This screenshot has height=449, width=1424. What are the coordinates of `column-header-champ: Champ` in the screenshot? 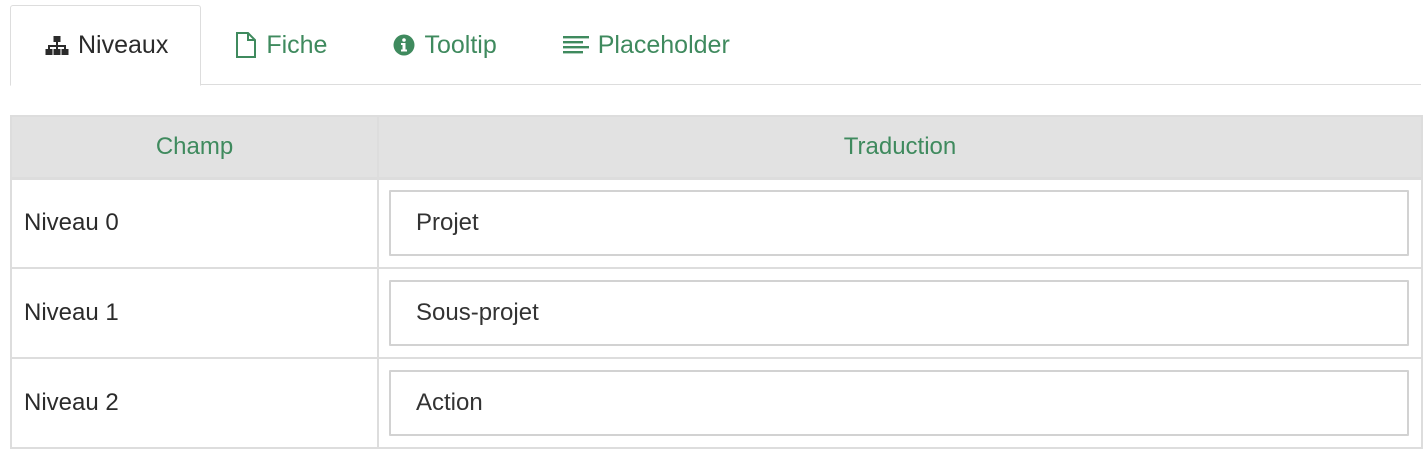 It's located at (194, 147).